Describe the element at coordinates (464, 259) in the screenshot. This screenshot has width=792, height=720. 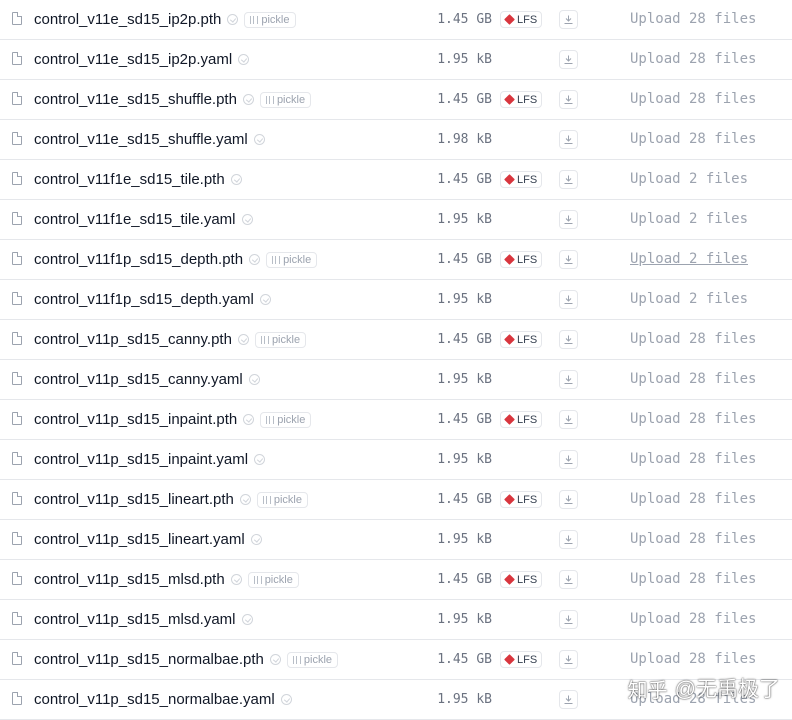
I see `file-size: 1.45 GB` at that location.